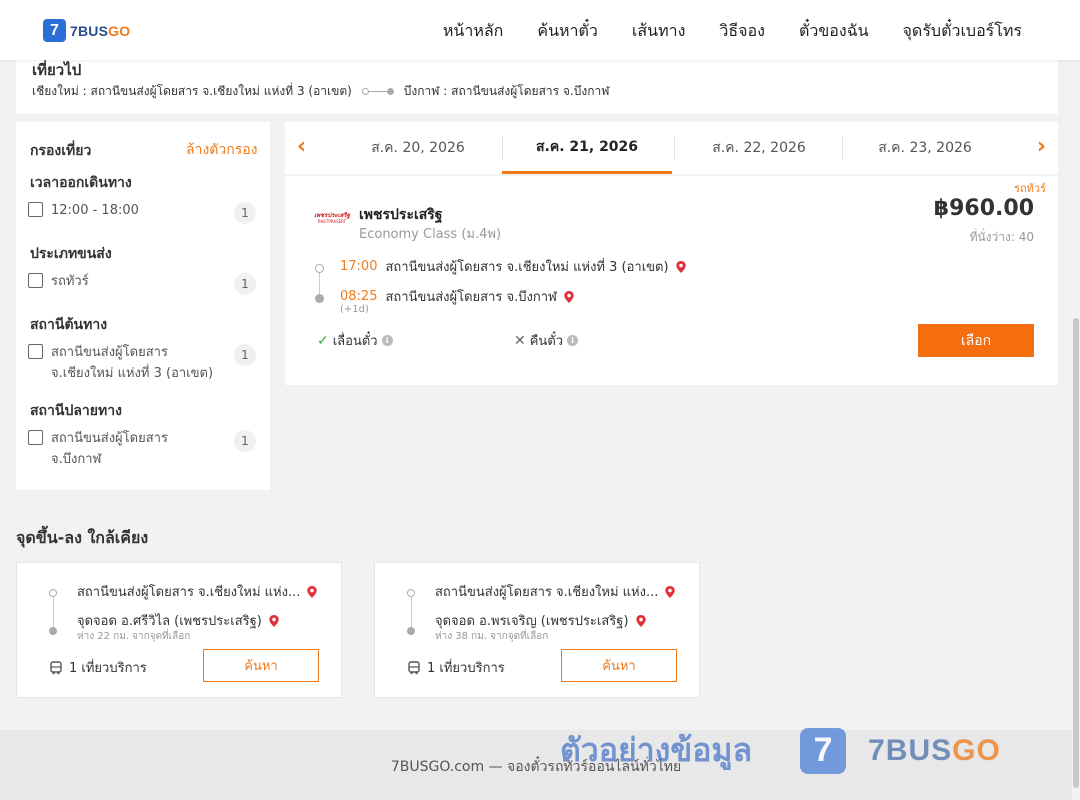  I want to click on nav-my-tickets: ตั๋วของฉัน, so click(834, 31).